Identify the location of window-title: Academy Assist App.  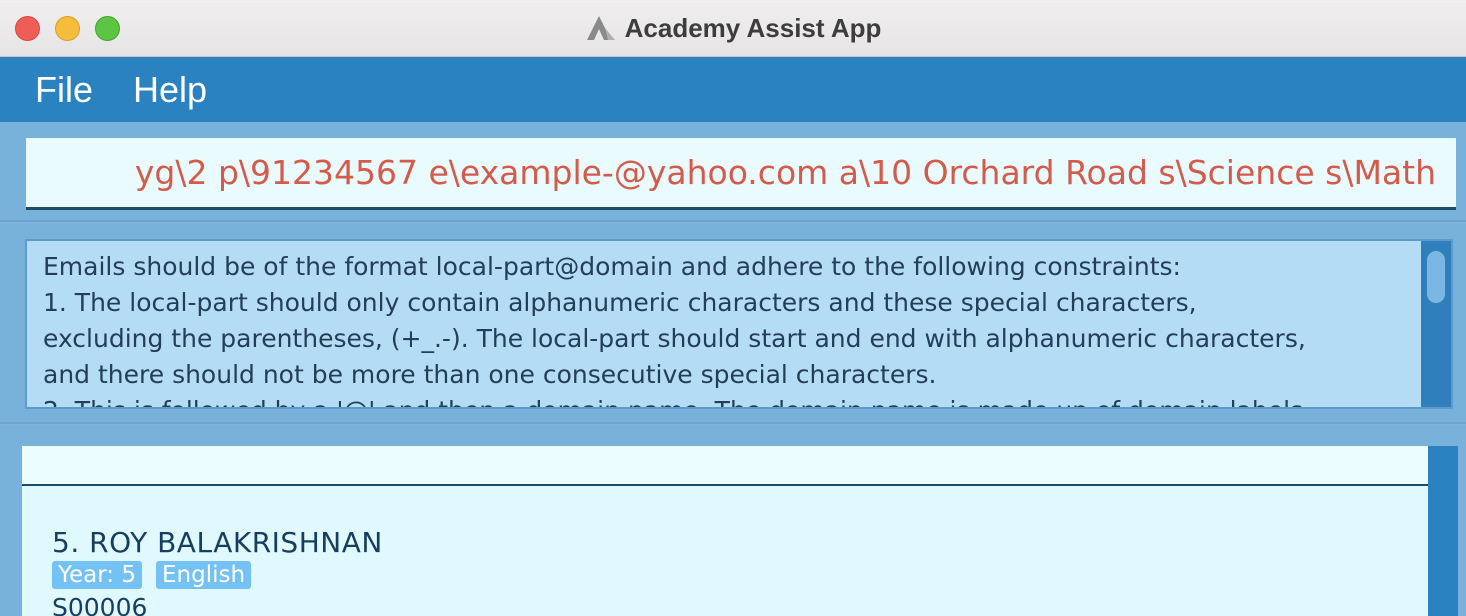
(733, 28).